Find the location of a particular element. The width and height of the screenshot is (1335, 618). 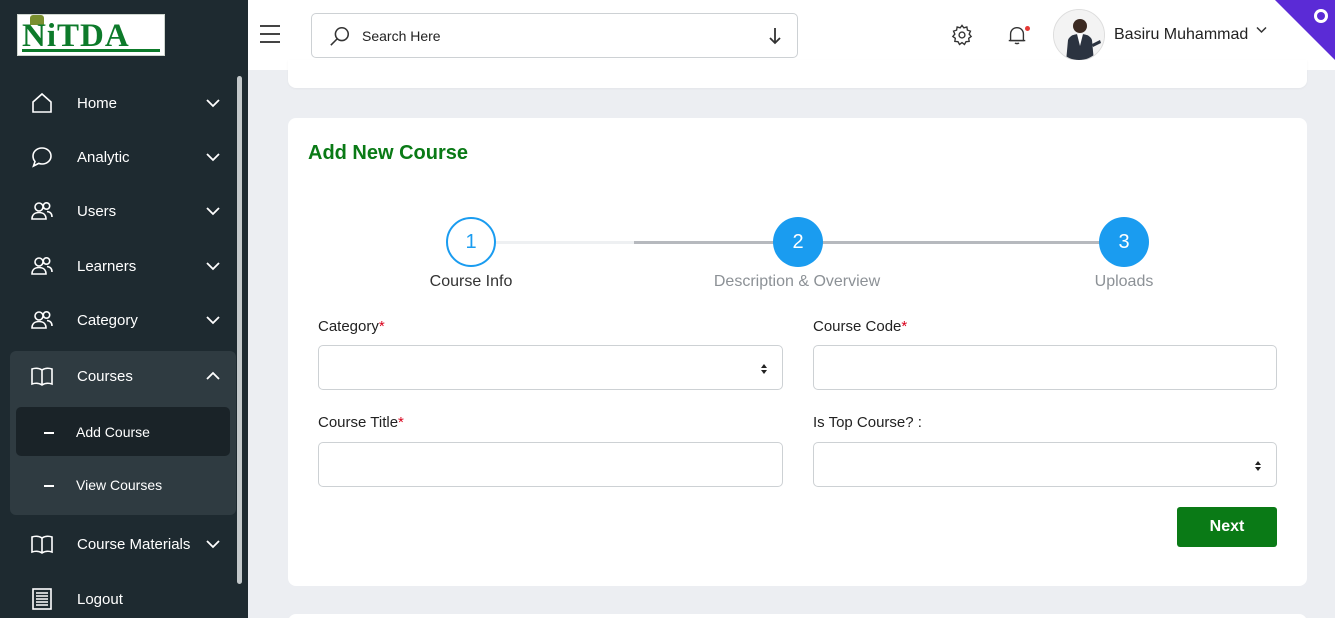

github-corner-icon is located at coordinates (1305, 30).